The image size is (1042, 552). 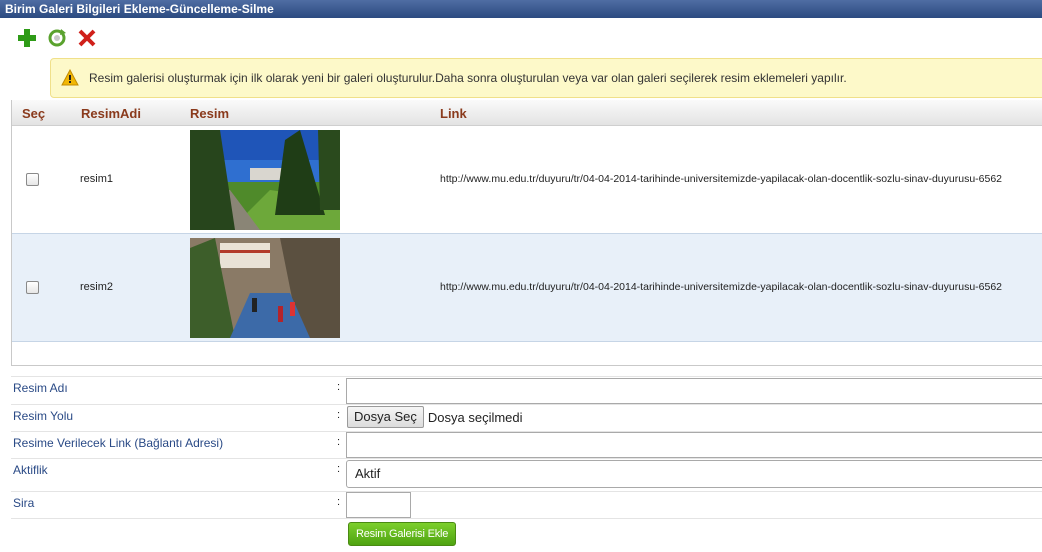 What do you see at coordinates (43, 416) in the screenshot?
I see `resim-yolu-label: Resim Yolu` at bounding box center [43, 416].